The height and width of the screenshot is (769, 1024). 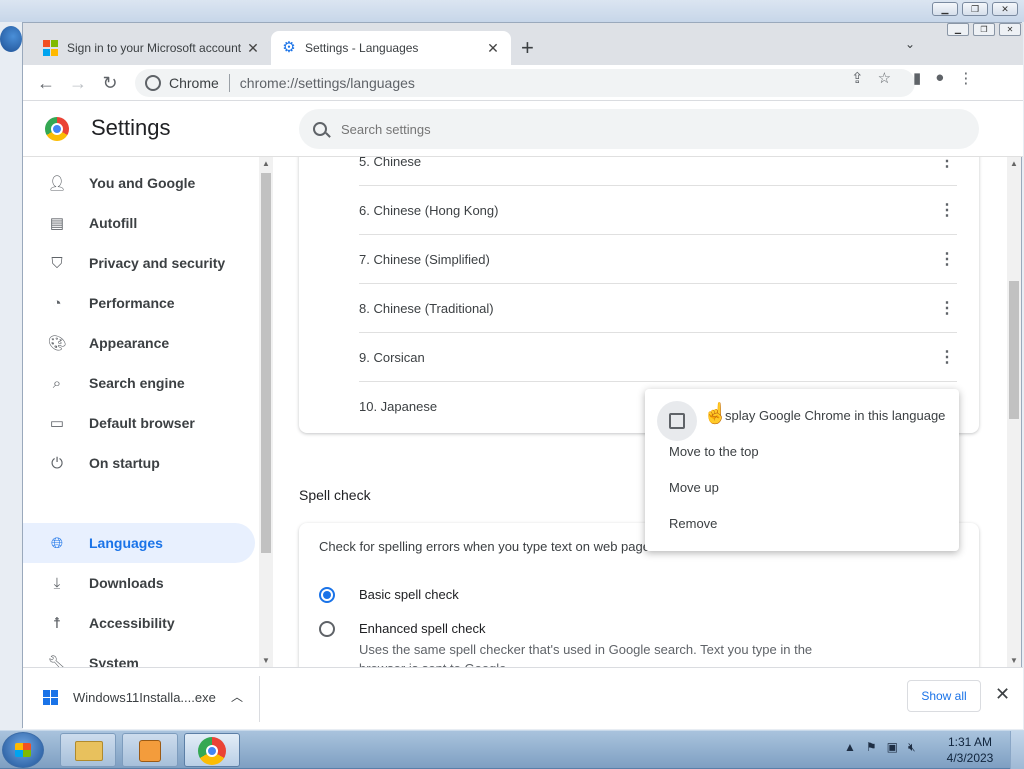 I want to click on microsoft-logo-icon, so click(x=51, y=48).